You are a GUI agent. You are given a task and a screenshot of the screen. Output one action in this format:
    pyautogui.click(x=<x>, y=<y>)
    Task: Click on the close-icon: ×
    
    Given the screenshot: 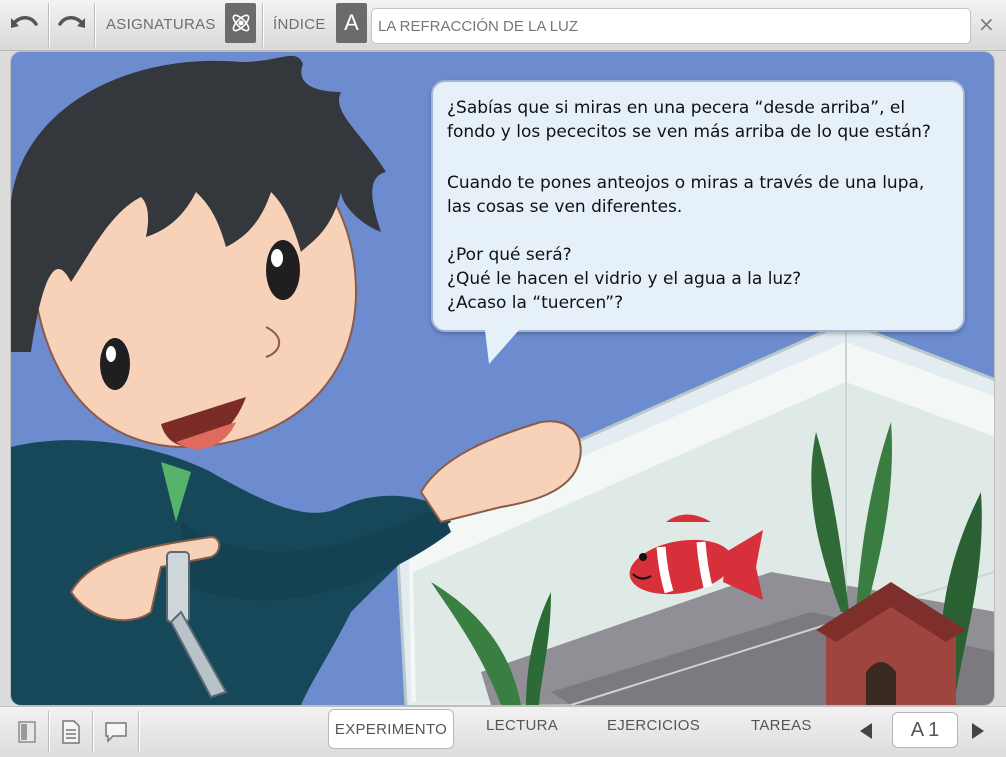 What is the action you would take?
    pyautogui.click(x=986, y=24)
    